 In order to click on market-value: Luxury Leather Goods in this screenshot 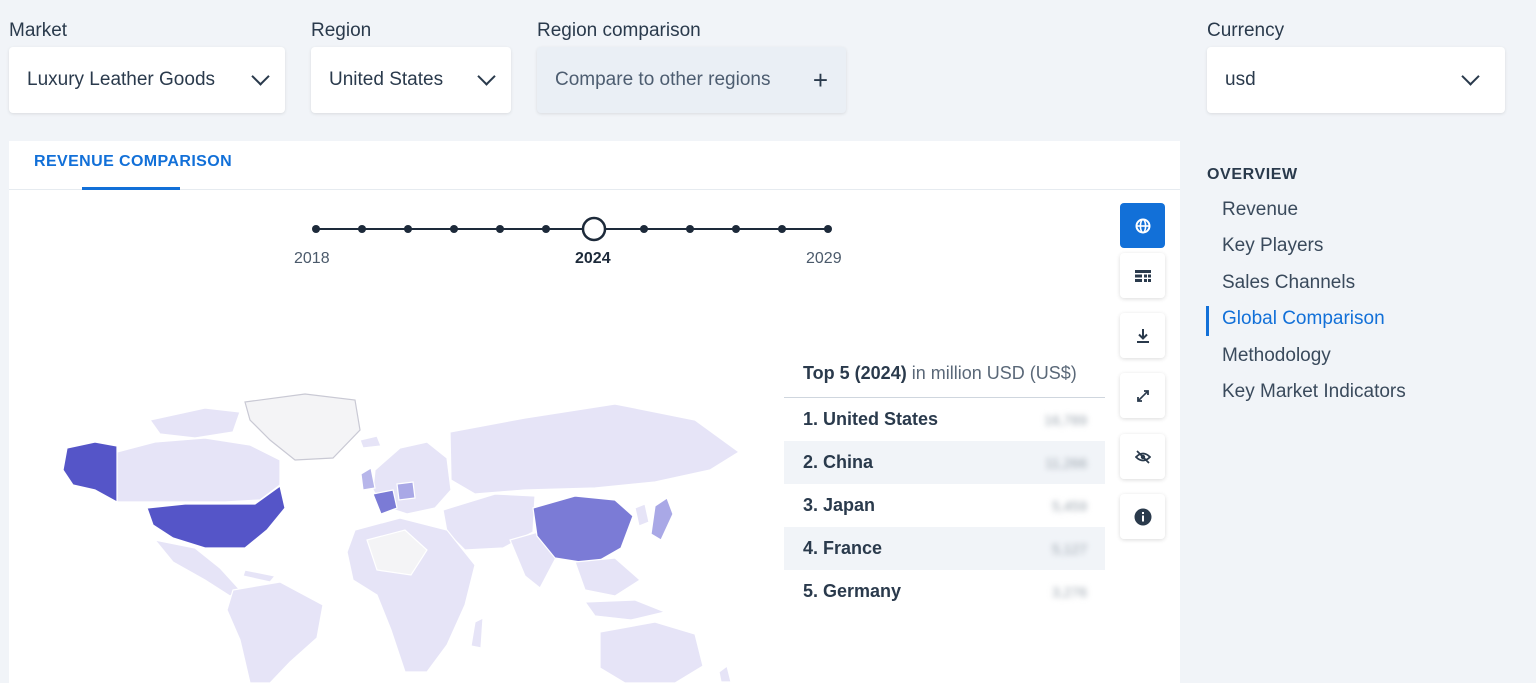, I will do `click(121, 79)`.